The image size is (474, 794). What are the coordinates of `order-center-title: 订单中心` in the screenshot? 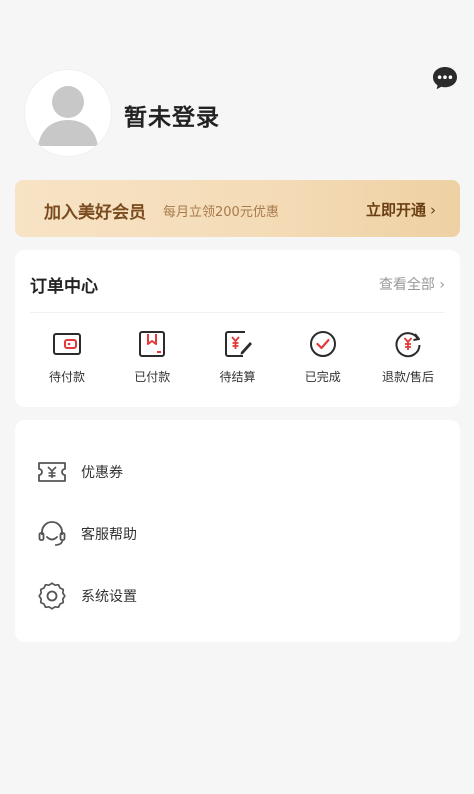 It's located at (64, 287).